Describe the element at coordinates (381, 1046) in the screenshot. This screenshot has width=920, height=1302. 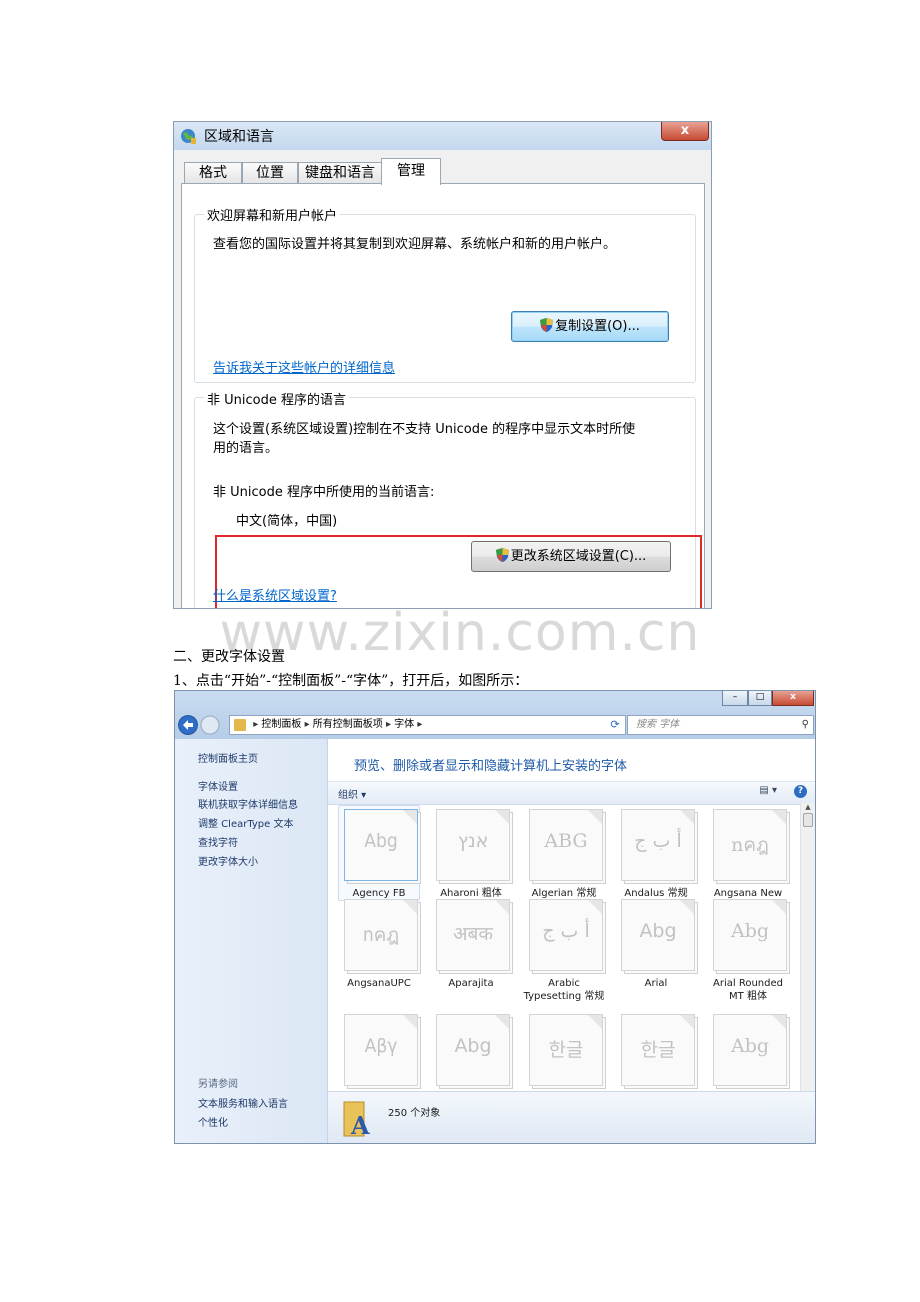
I see `font-sample-text: Aβγ` at that location.